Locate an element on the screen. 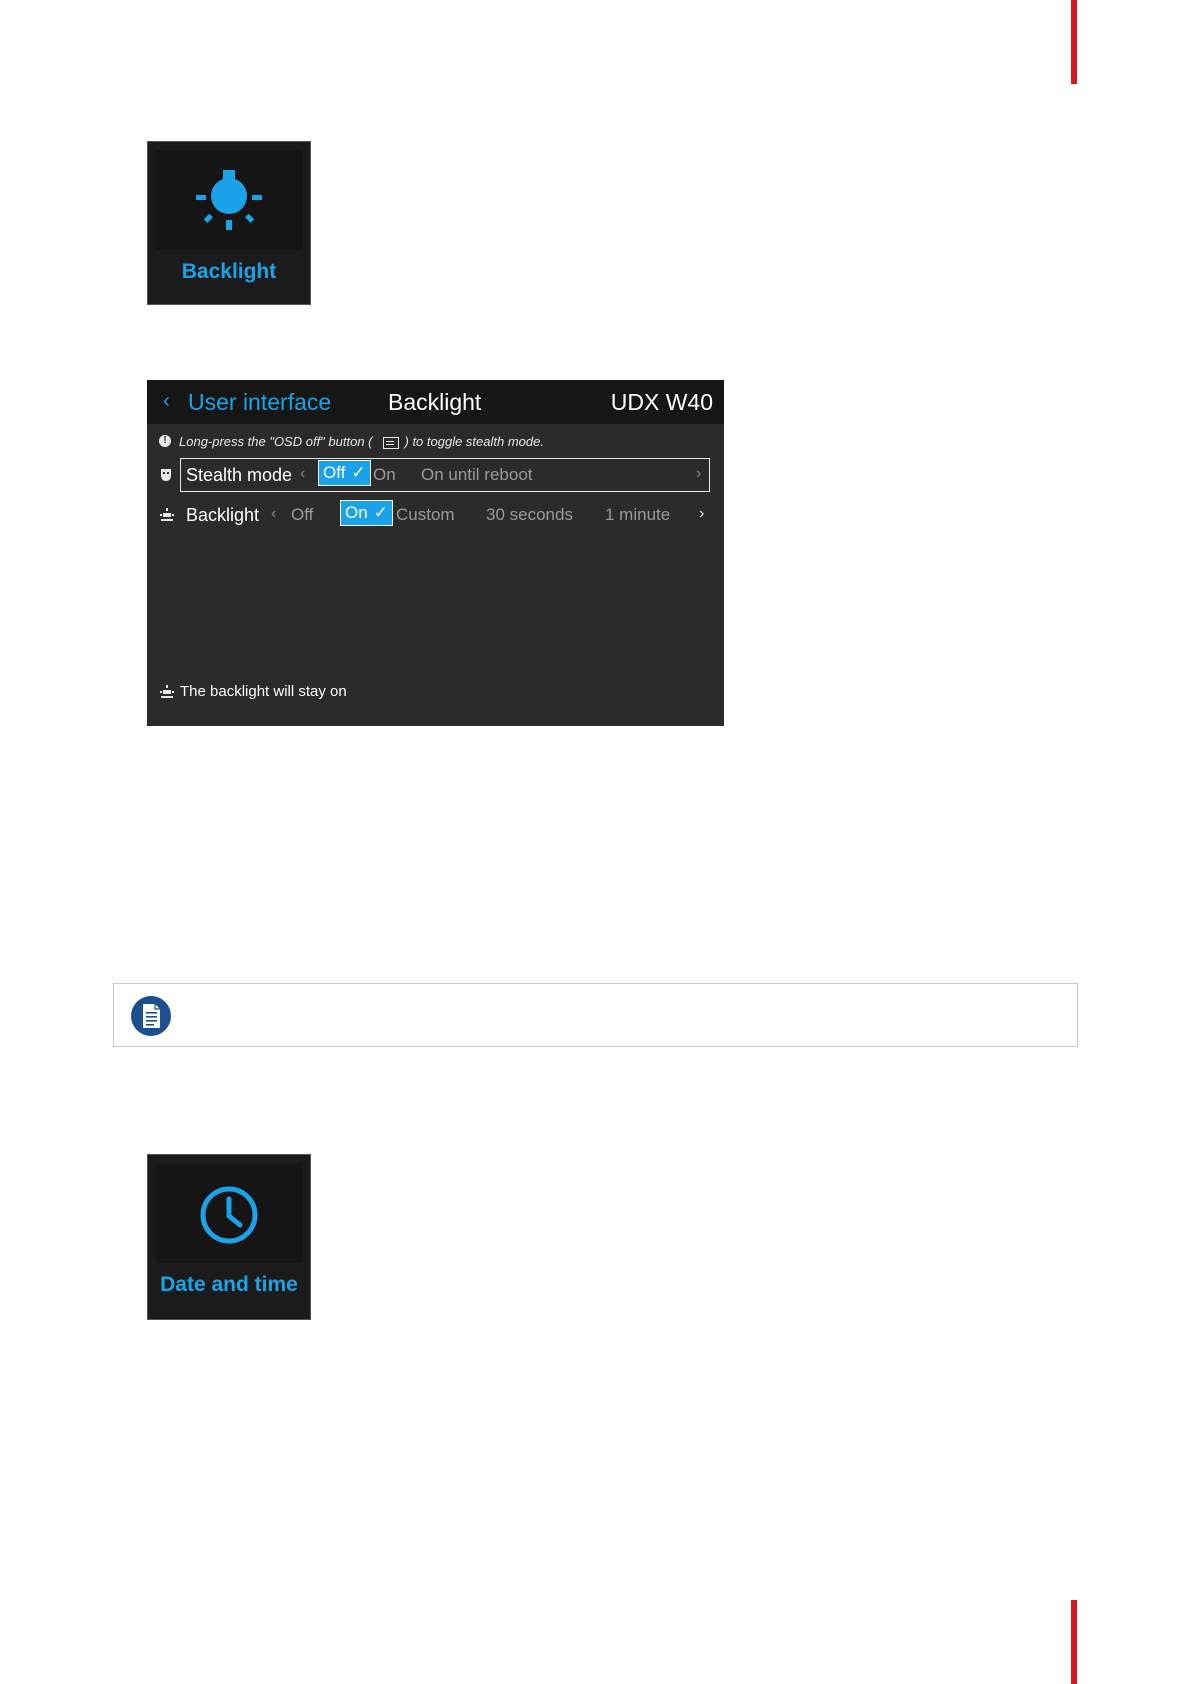  info-text-after: ) to toggle stealth mode. is located at coordinates (474, 441).